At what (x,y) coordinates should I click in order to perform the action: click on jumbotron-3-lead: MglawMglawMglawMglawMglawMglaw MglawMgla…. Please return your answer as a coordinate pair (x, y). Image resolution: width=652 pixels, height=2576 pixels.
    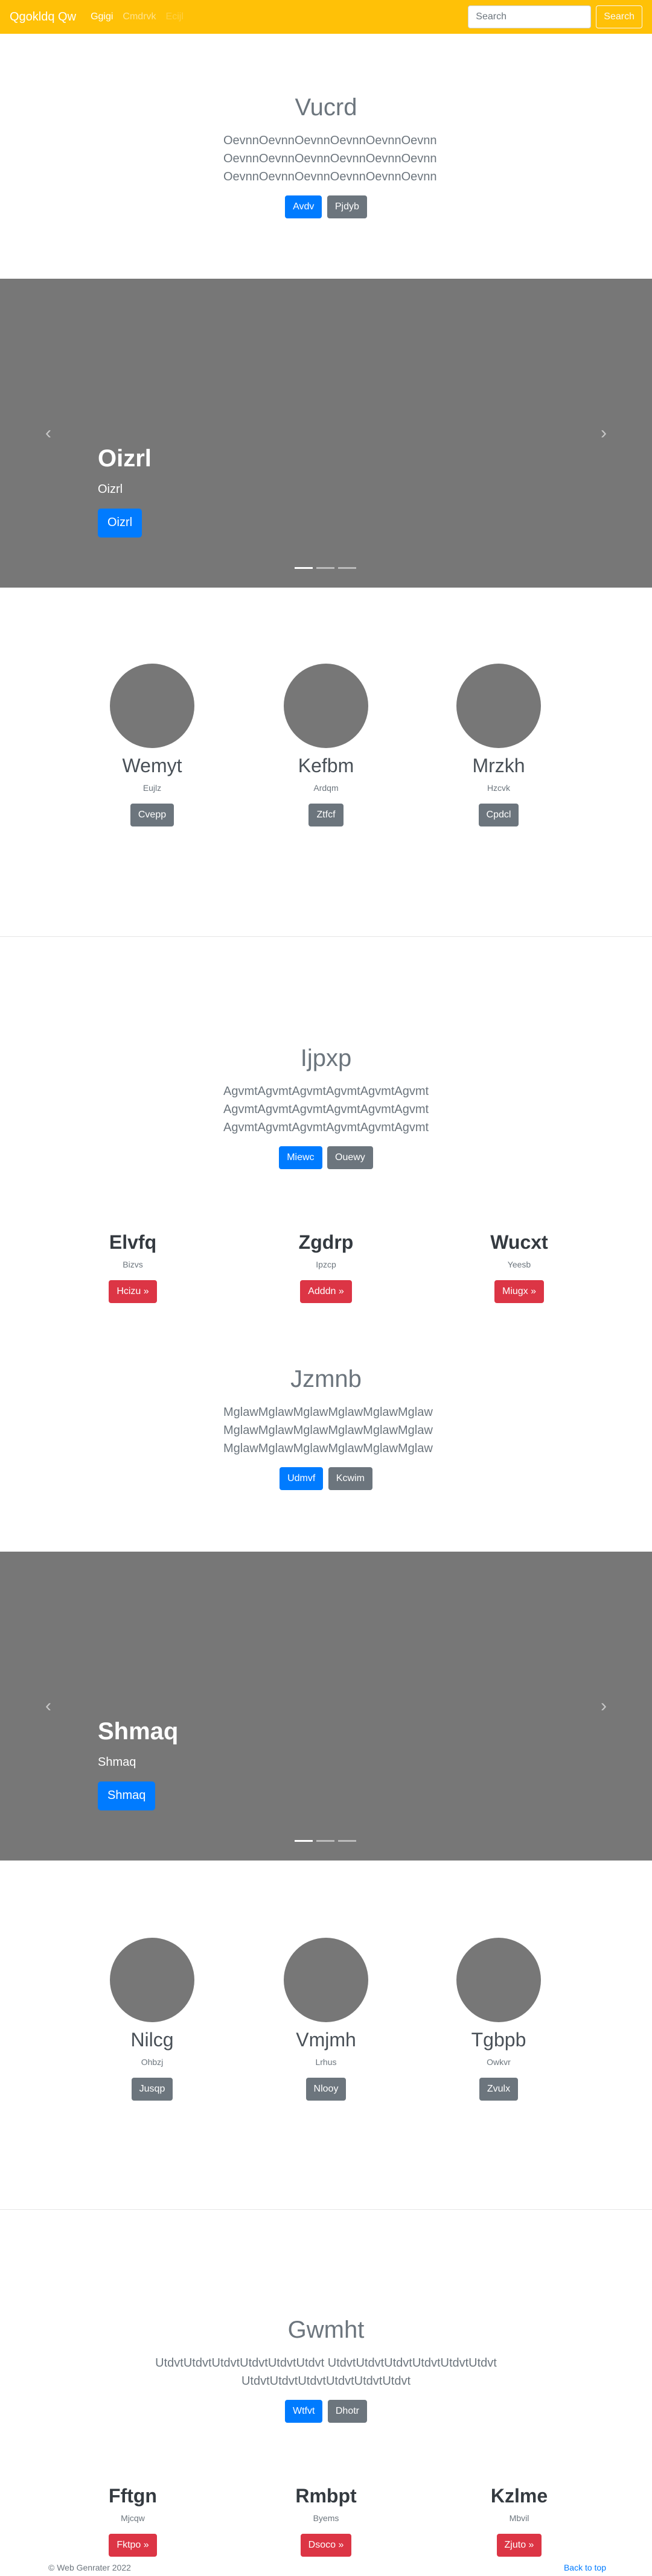
    Looking at the image, I should click on (328, 1430).